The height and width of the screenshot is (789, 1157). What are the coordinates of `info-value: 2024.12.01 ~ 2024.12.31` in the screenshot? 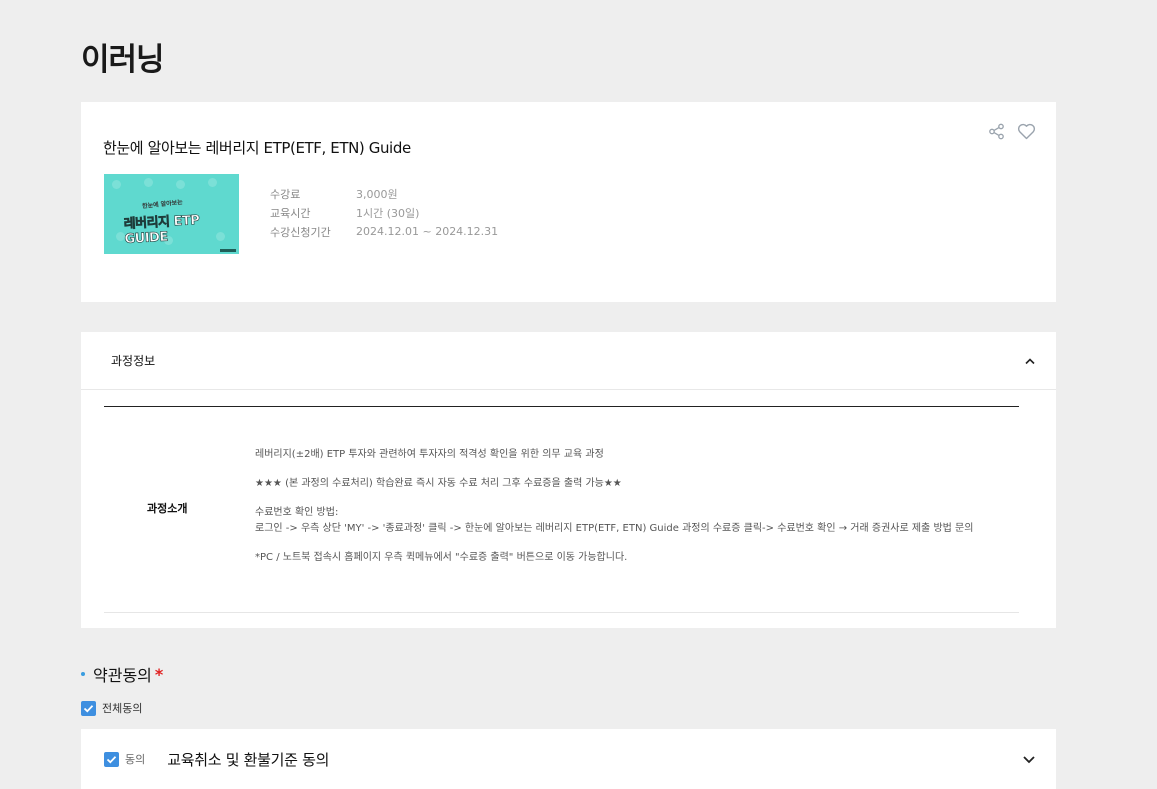 It's located at (427, 231).